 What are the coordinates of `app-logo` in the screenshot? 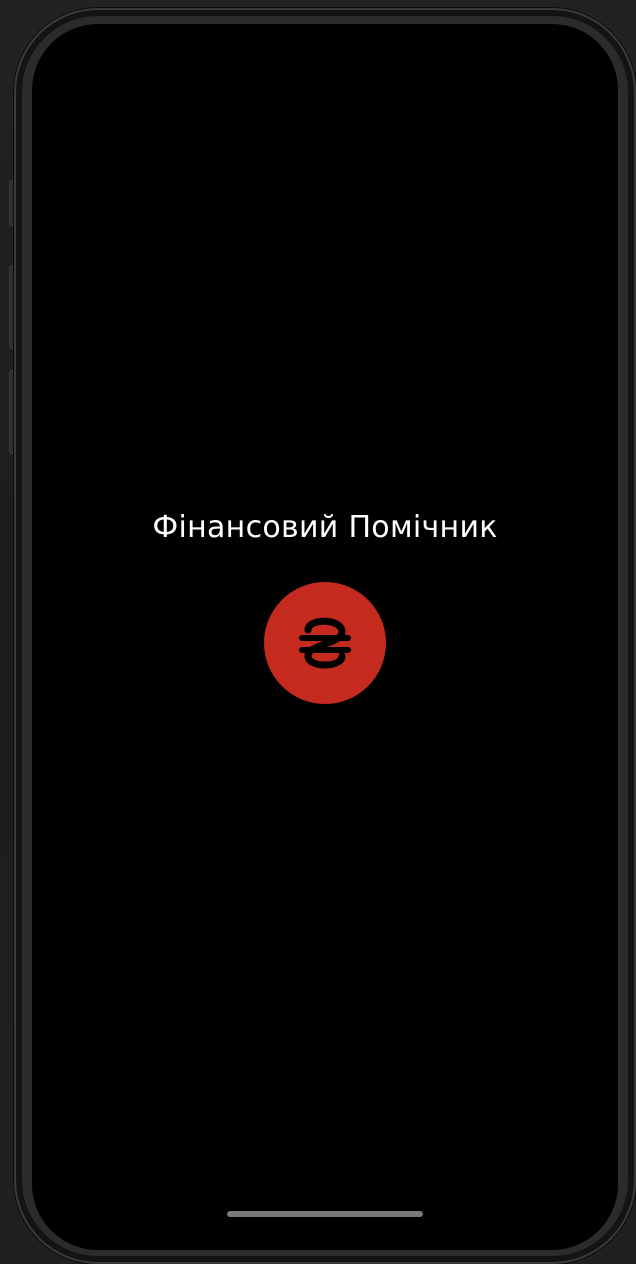 It's located at (325, 643).